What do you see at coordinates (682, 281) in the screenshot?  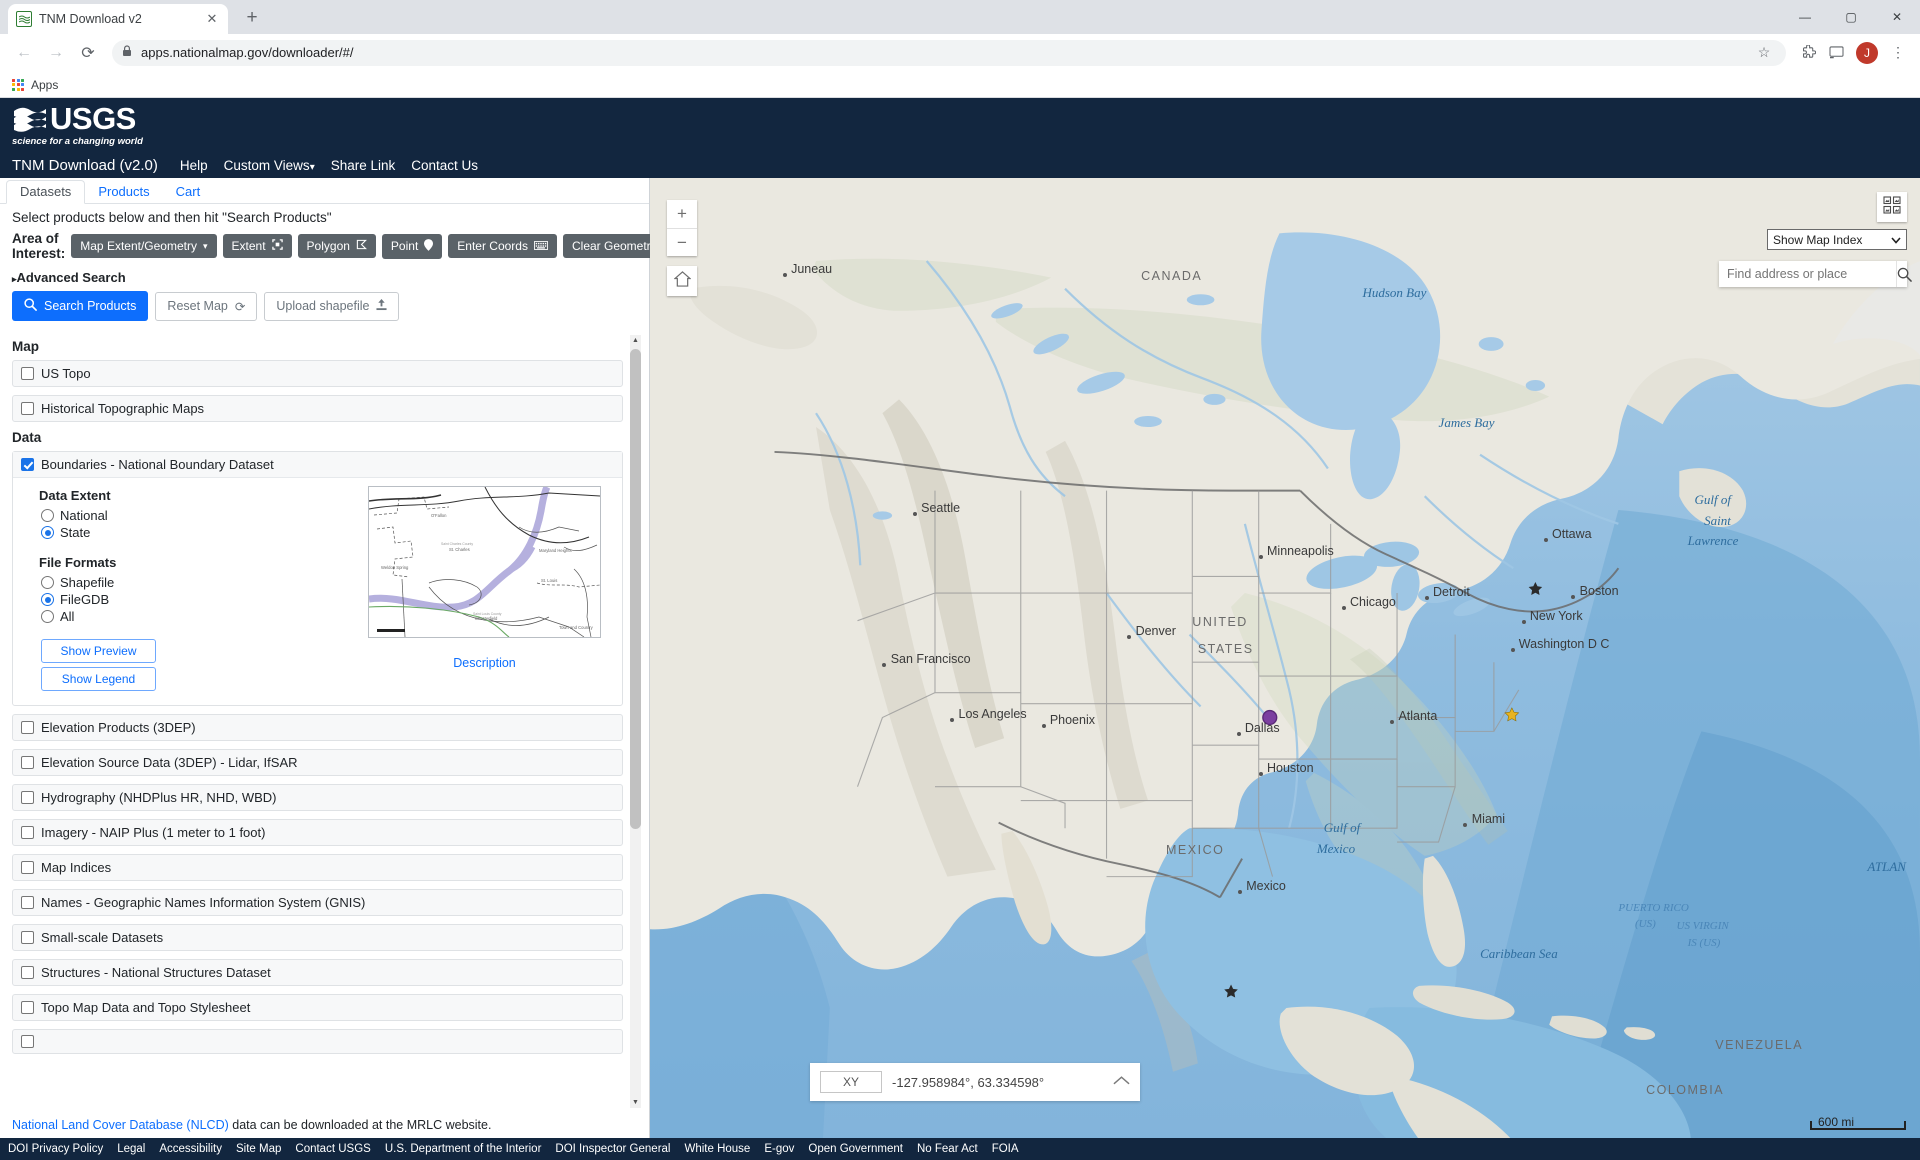 I see `map-home-button` at bounding box center [682, 281].